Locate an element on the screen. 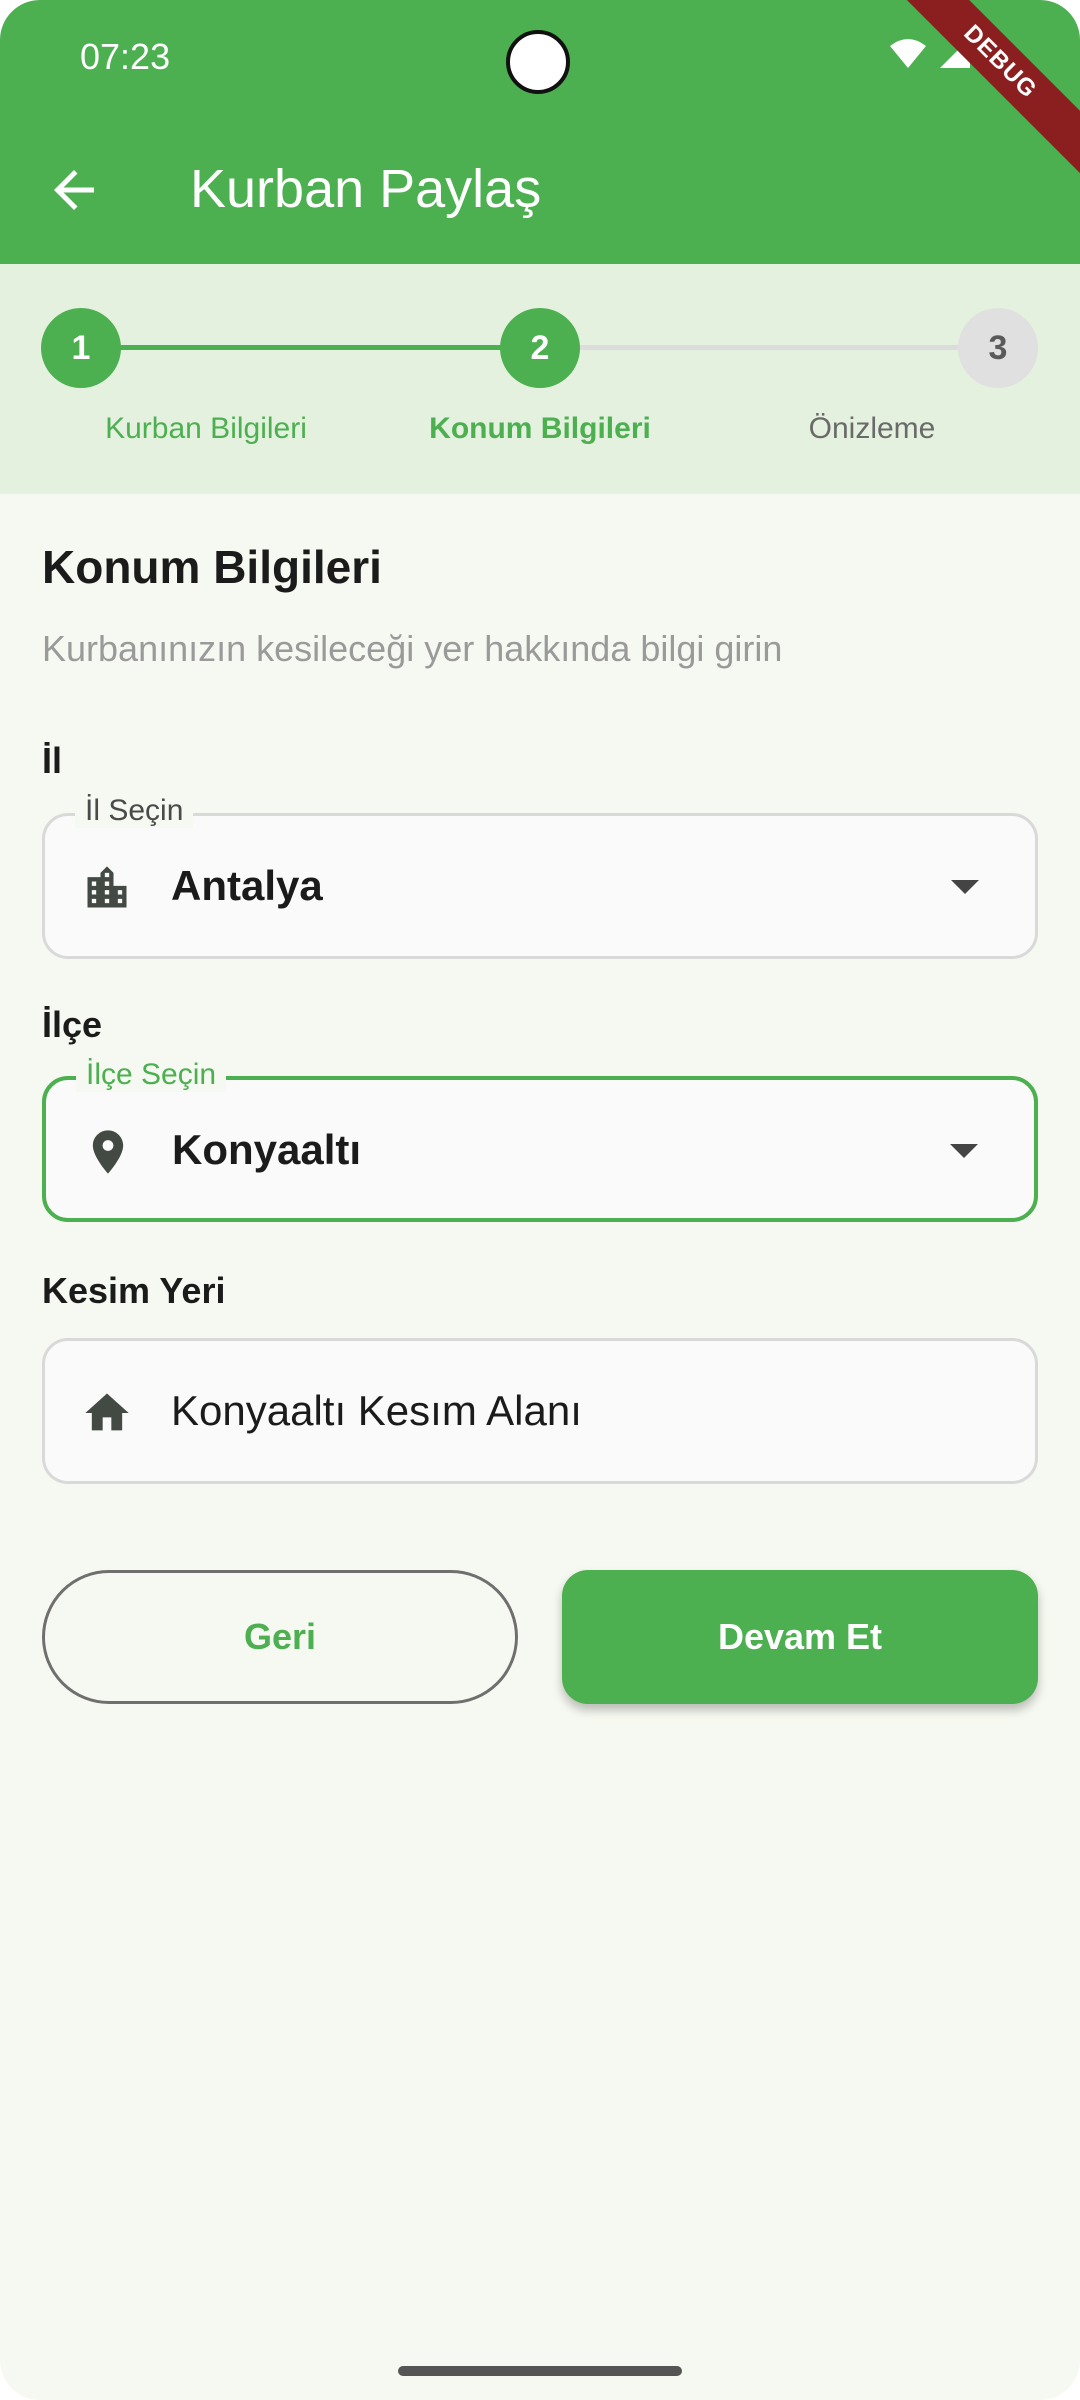 This screenshot has width=1080, height=2400. continue-button: Devam Et is located at coordinates (800, 1637).